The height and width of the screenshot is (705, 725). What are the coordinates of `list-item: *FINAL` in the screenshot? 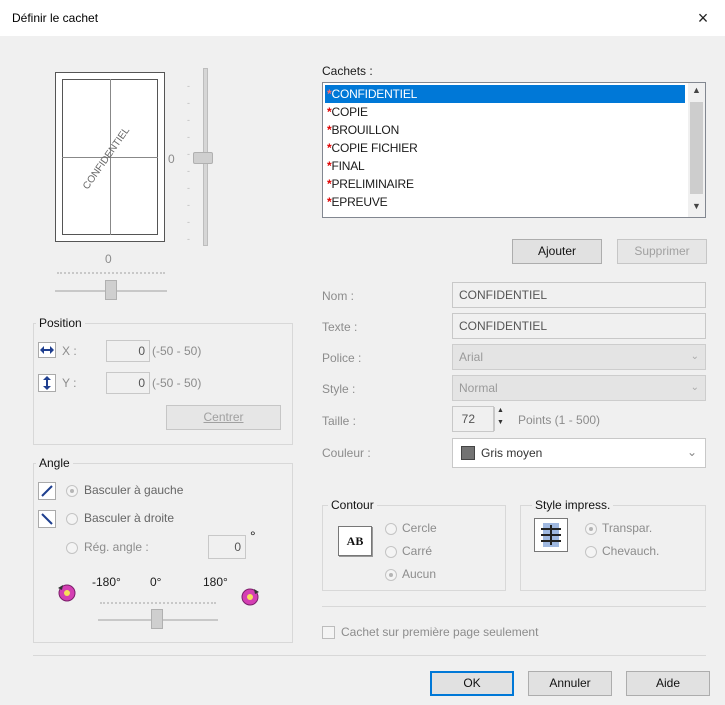 It's located at (345, 166).